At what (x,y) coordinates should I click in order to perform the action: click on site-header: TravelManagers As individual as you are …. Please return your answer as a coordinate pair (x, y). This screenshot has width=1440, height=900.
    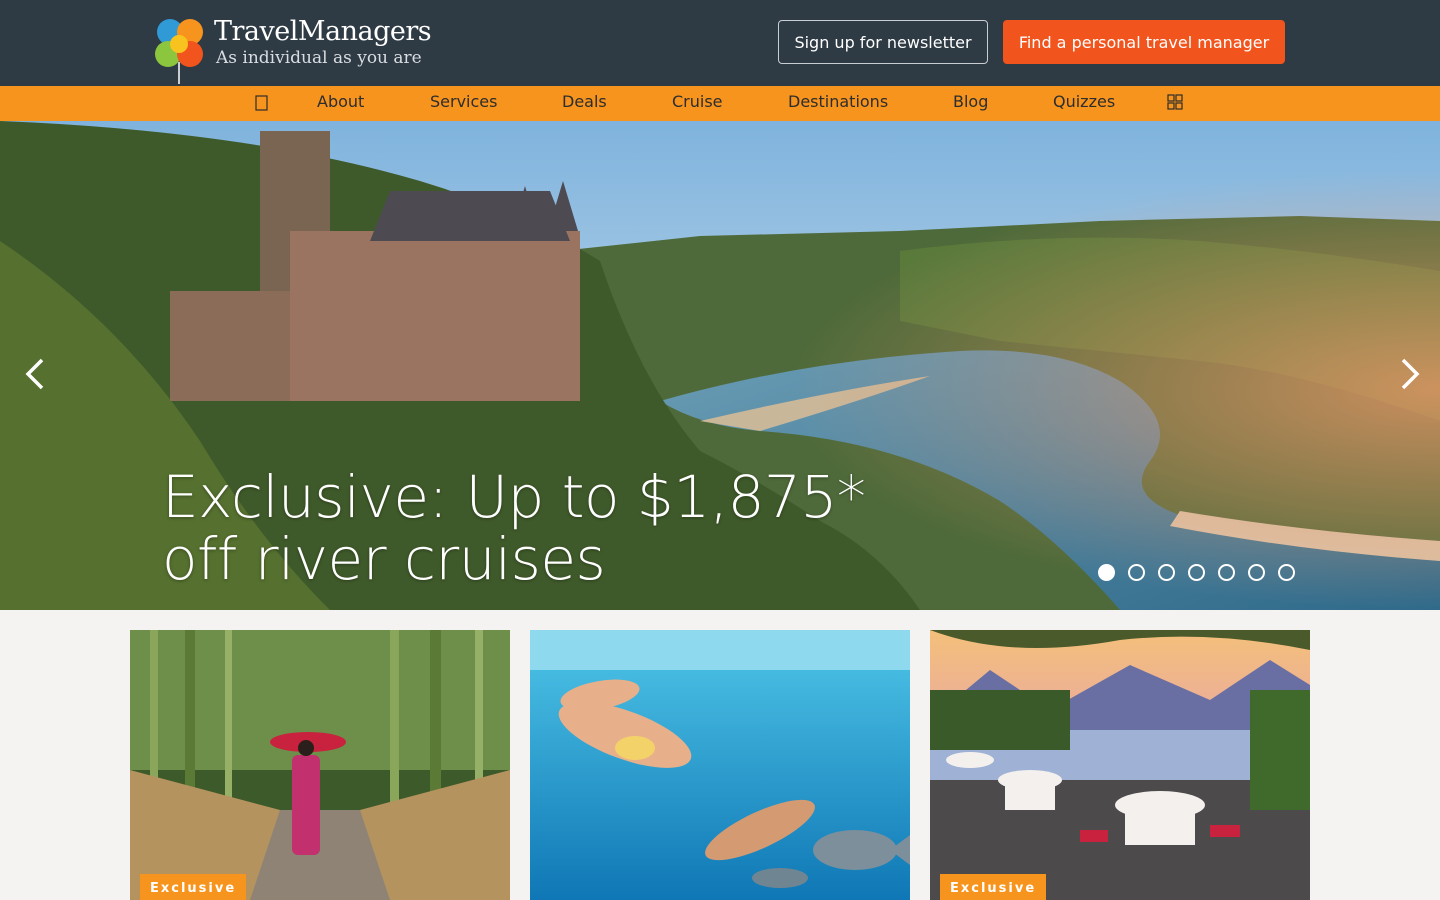
    Looking at the image, I should click on (720, 43).